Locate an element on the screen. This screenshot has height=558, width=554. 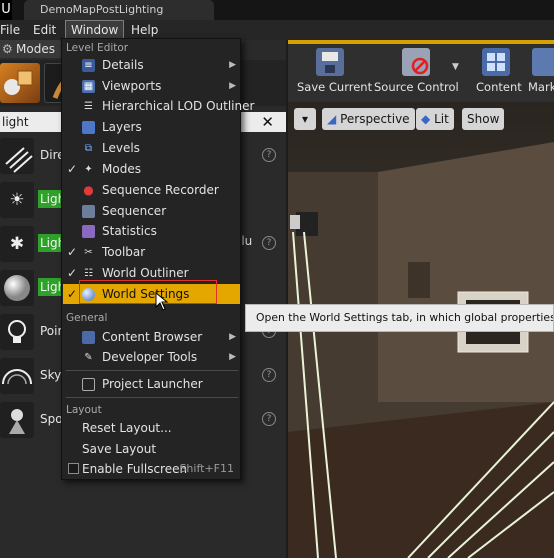
menu-item-label: Sequencer is located at coordinates (134, 211).